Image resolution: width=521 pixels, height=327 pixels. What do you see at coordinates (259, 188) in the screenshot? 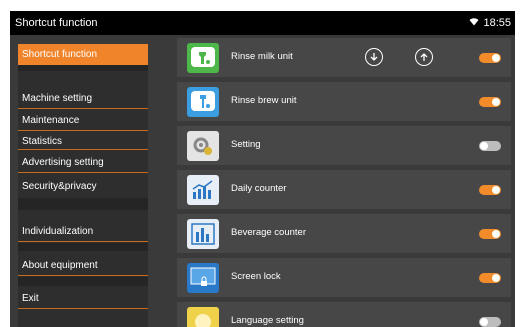
I see `item-label: Daily counter` at bounding box center [259, 188].